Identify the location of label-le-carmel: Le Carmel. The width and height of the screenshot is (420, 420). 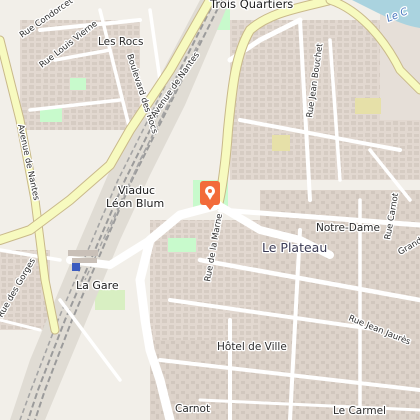
(359, 411).